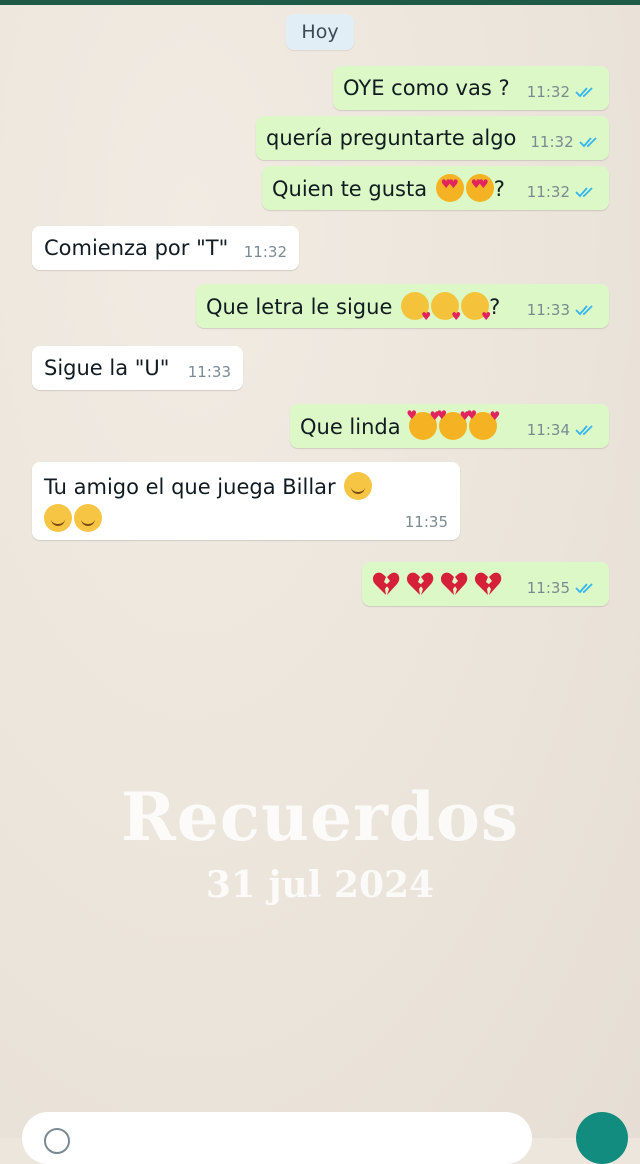 Image resolution: width=640 pixels, height=1164 pixels. I want to click on message-text: OYE como vas ?, so click(426, 88).